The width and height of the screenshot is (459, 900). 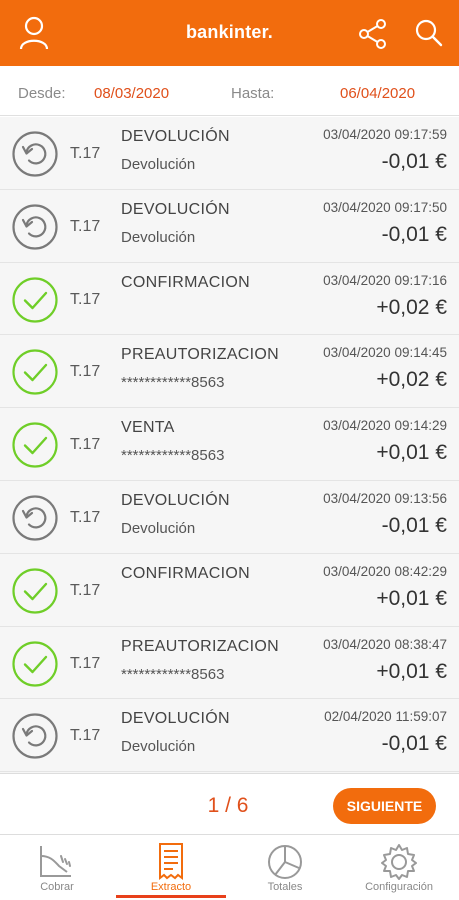 I want to click on bankinter-logo: bankinter., so click(x=229, y=32).